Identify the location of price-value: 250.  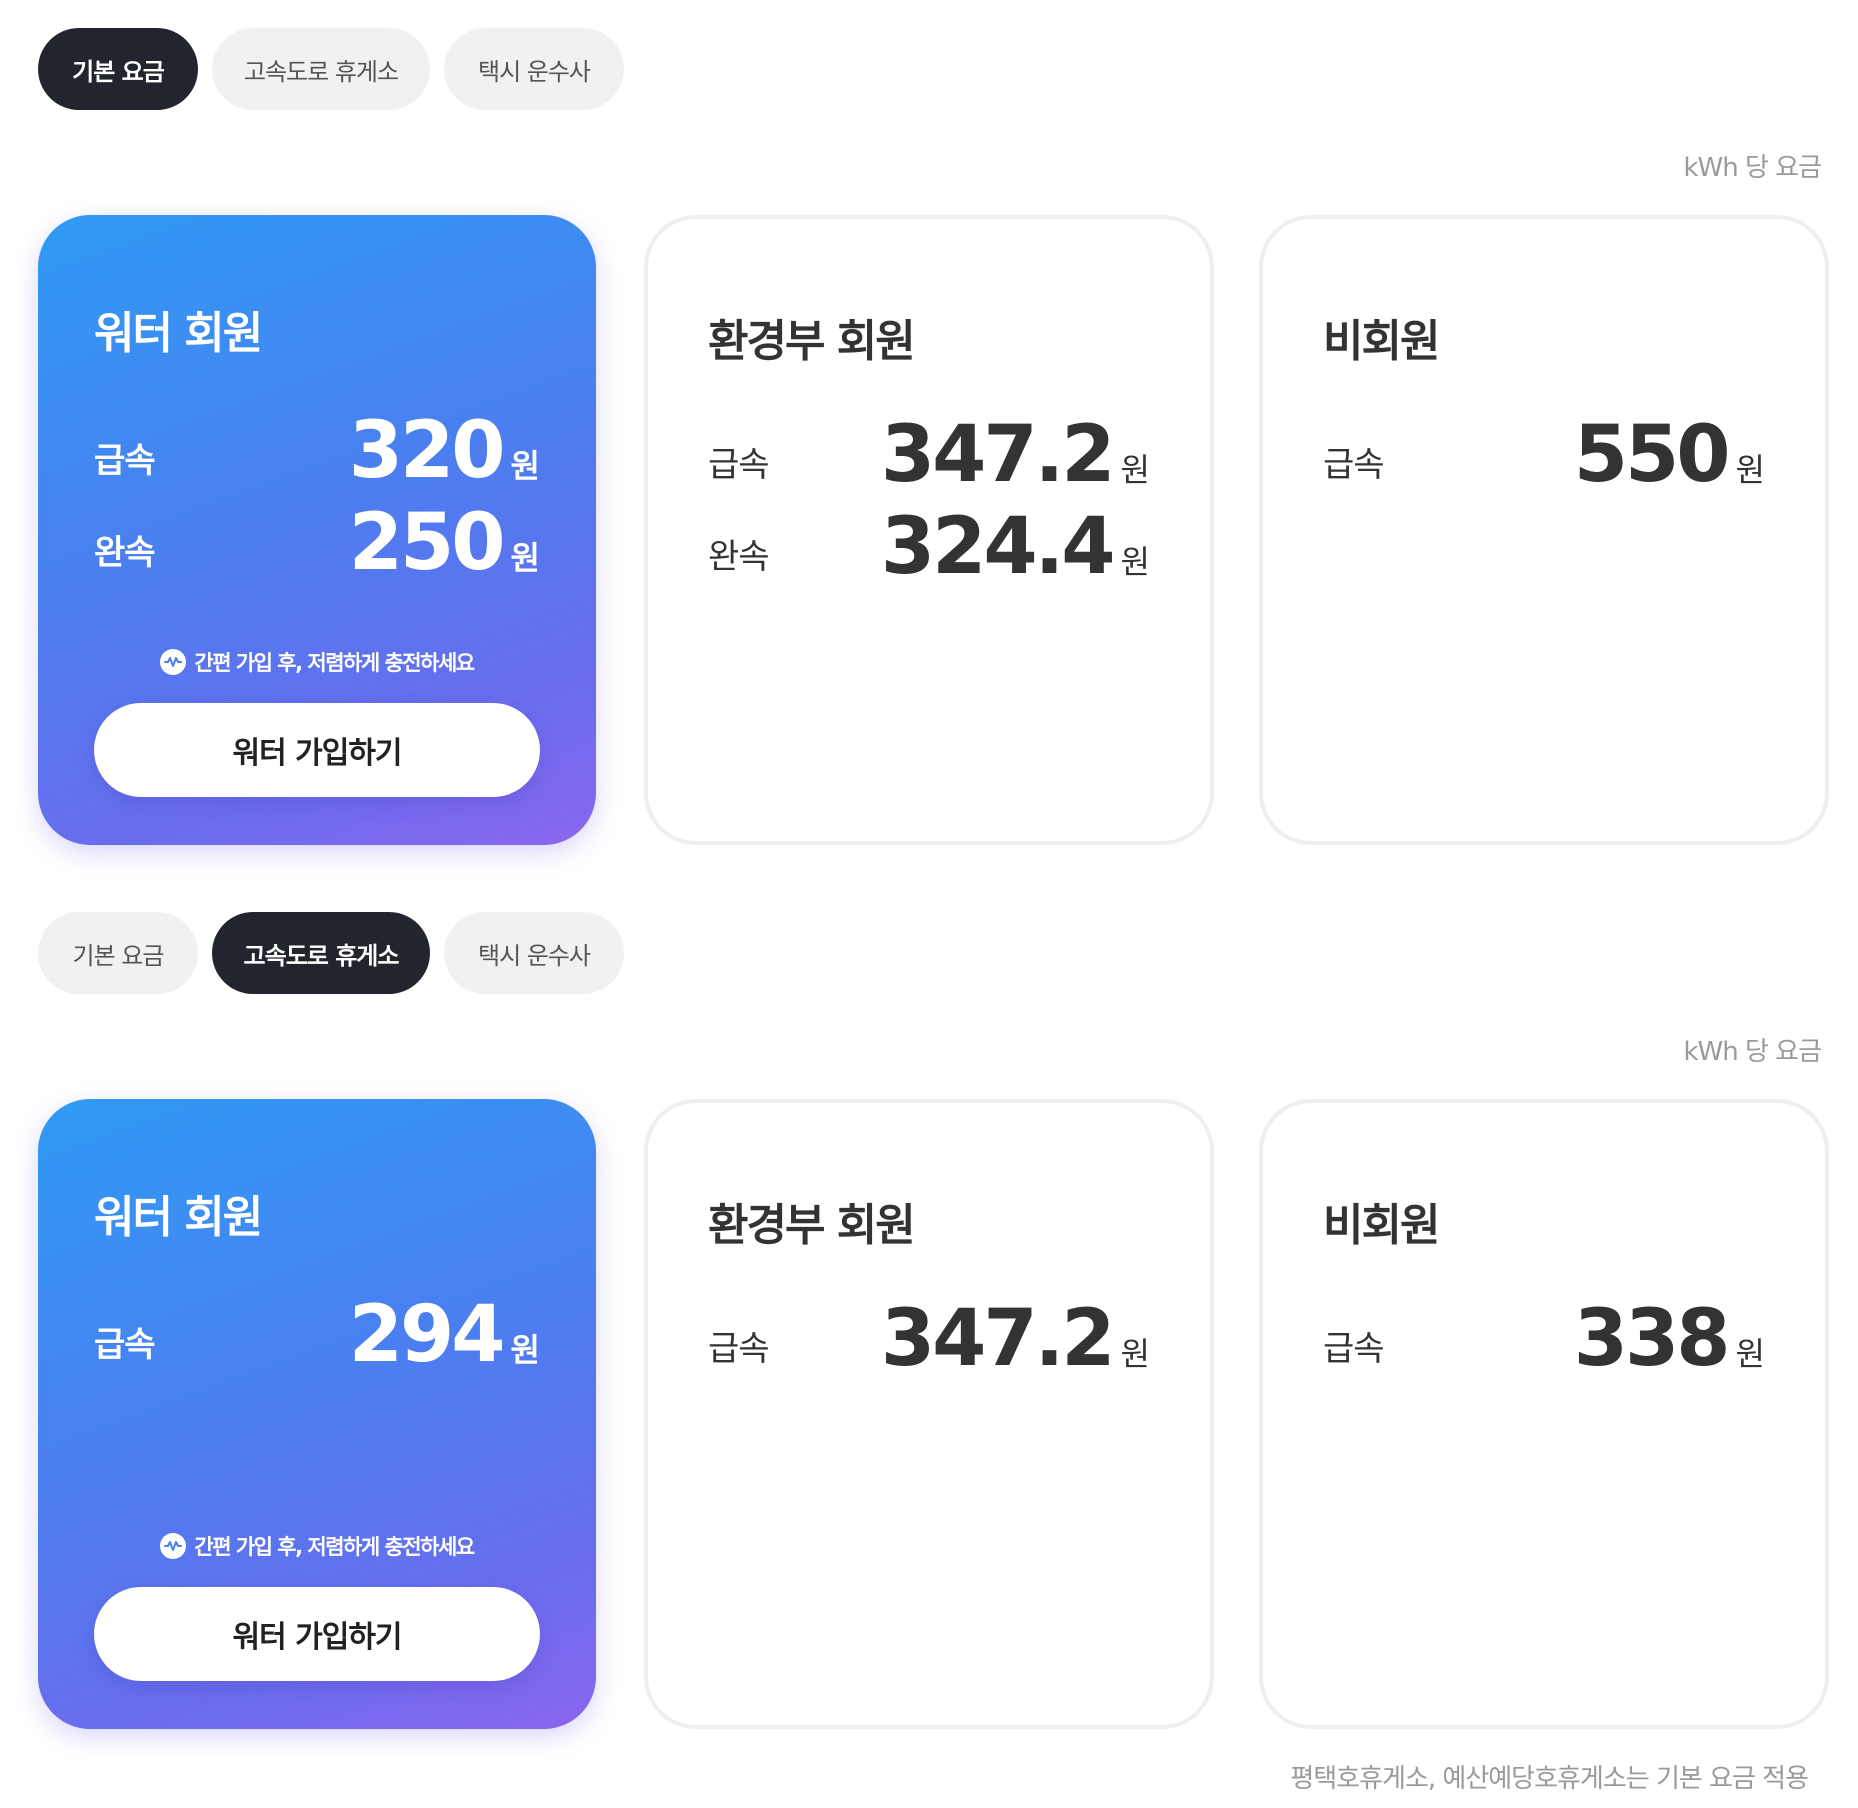
(427, 543).